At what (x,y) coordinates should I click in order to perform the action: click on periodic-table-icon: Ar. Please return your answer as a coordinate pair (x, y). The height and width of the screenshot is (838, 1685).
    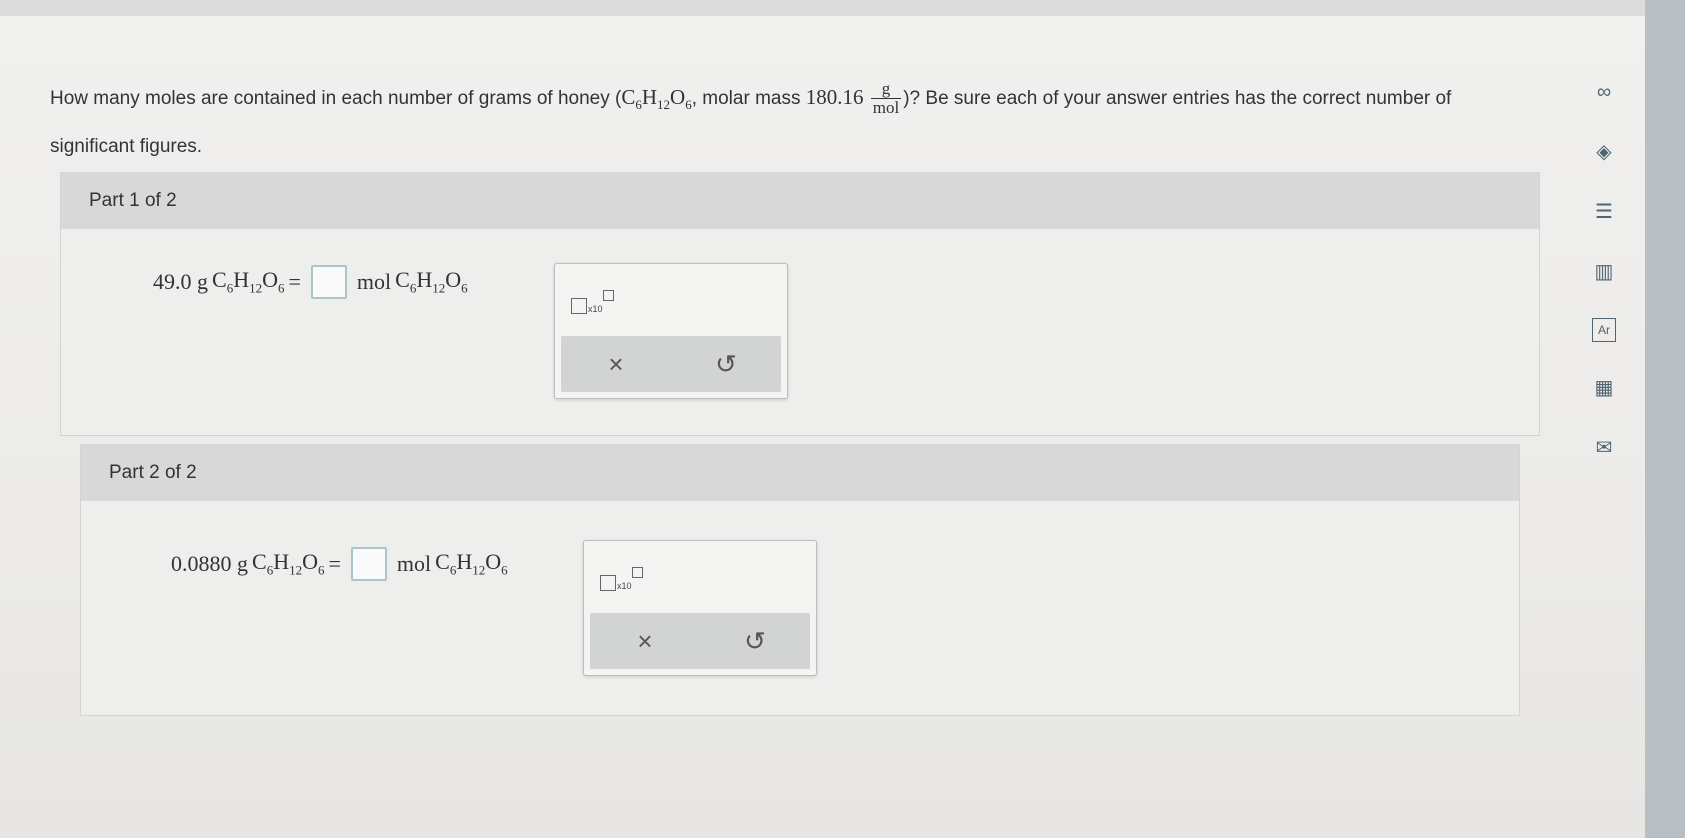
    Looking at the image, I should click on (1604, 330).